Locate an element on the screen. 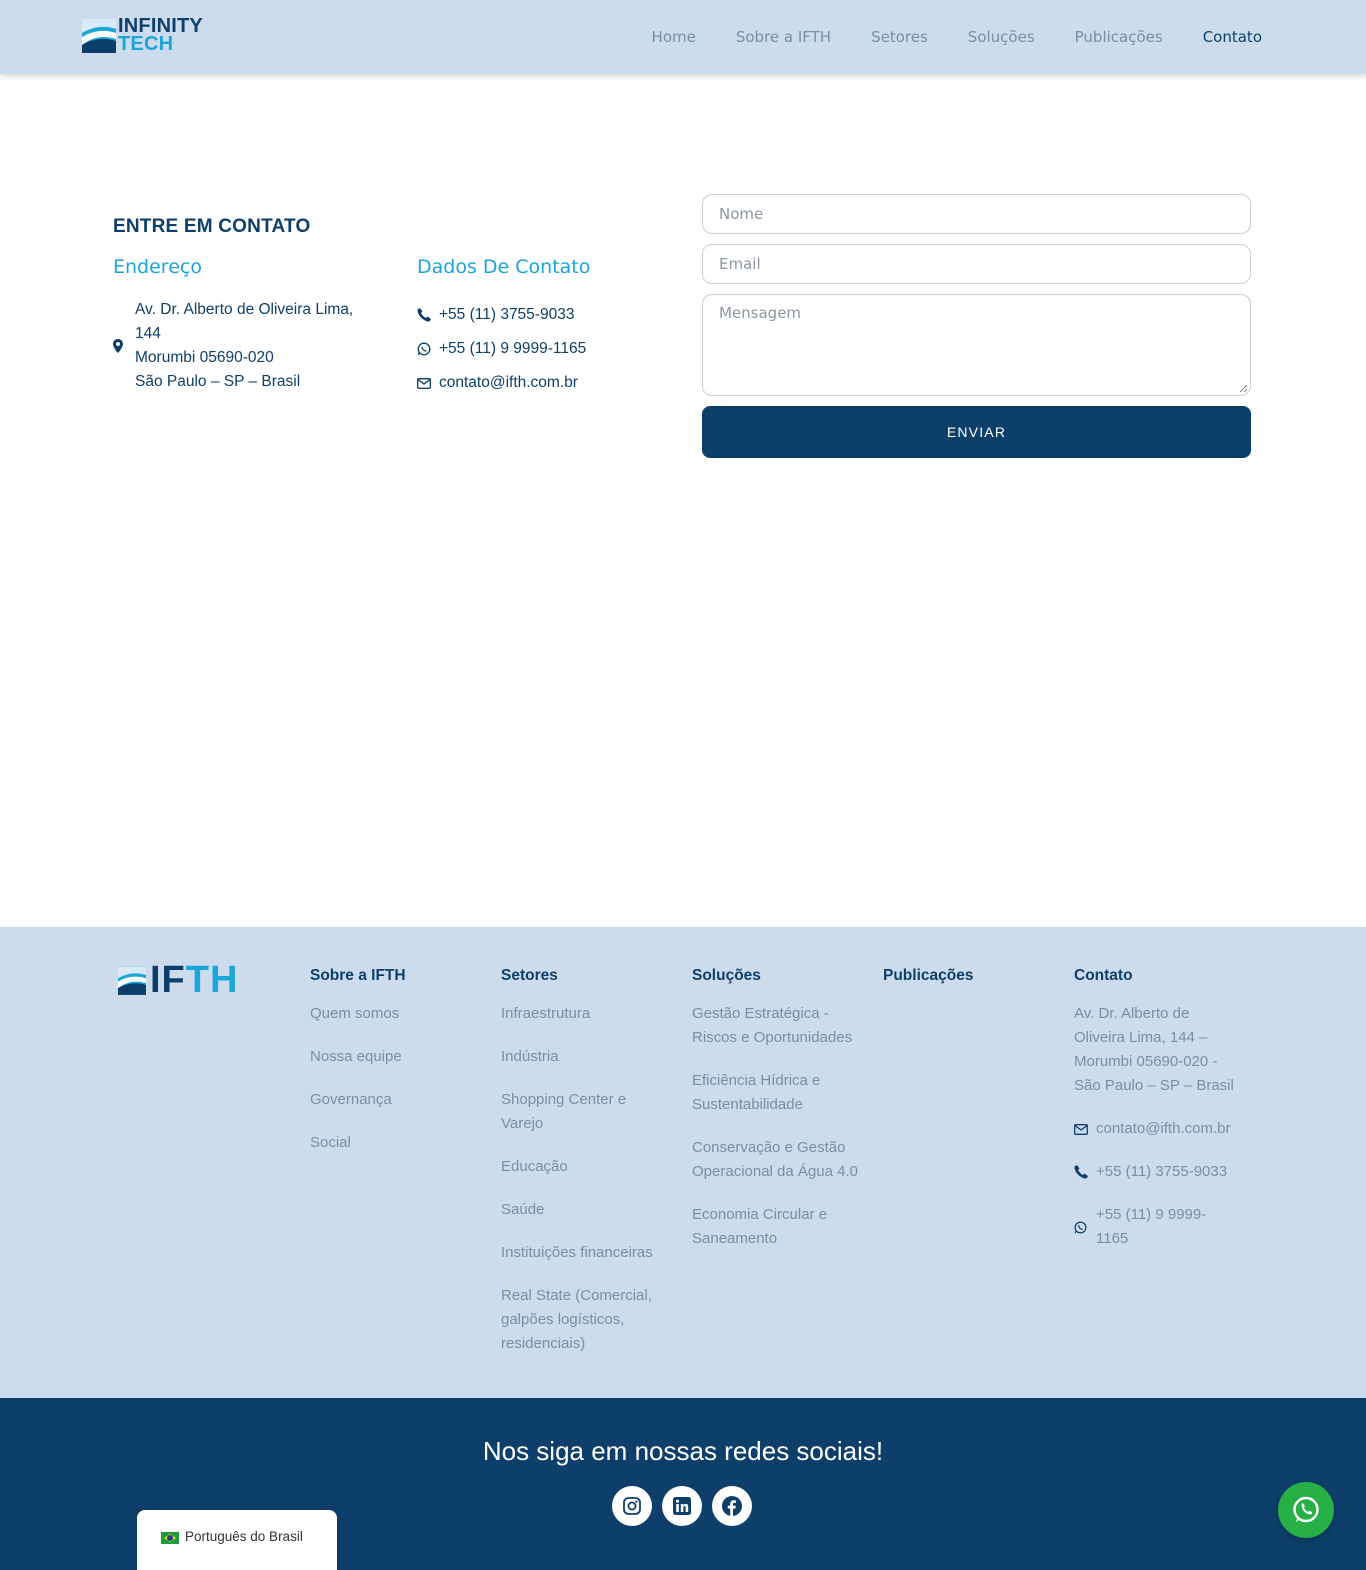 This screenshot has width=1366, height=1570. nav-solucoes: Soluções is located at coordinates (1001, 37).